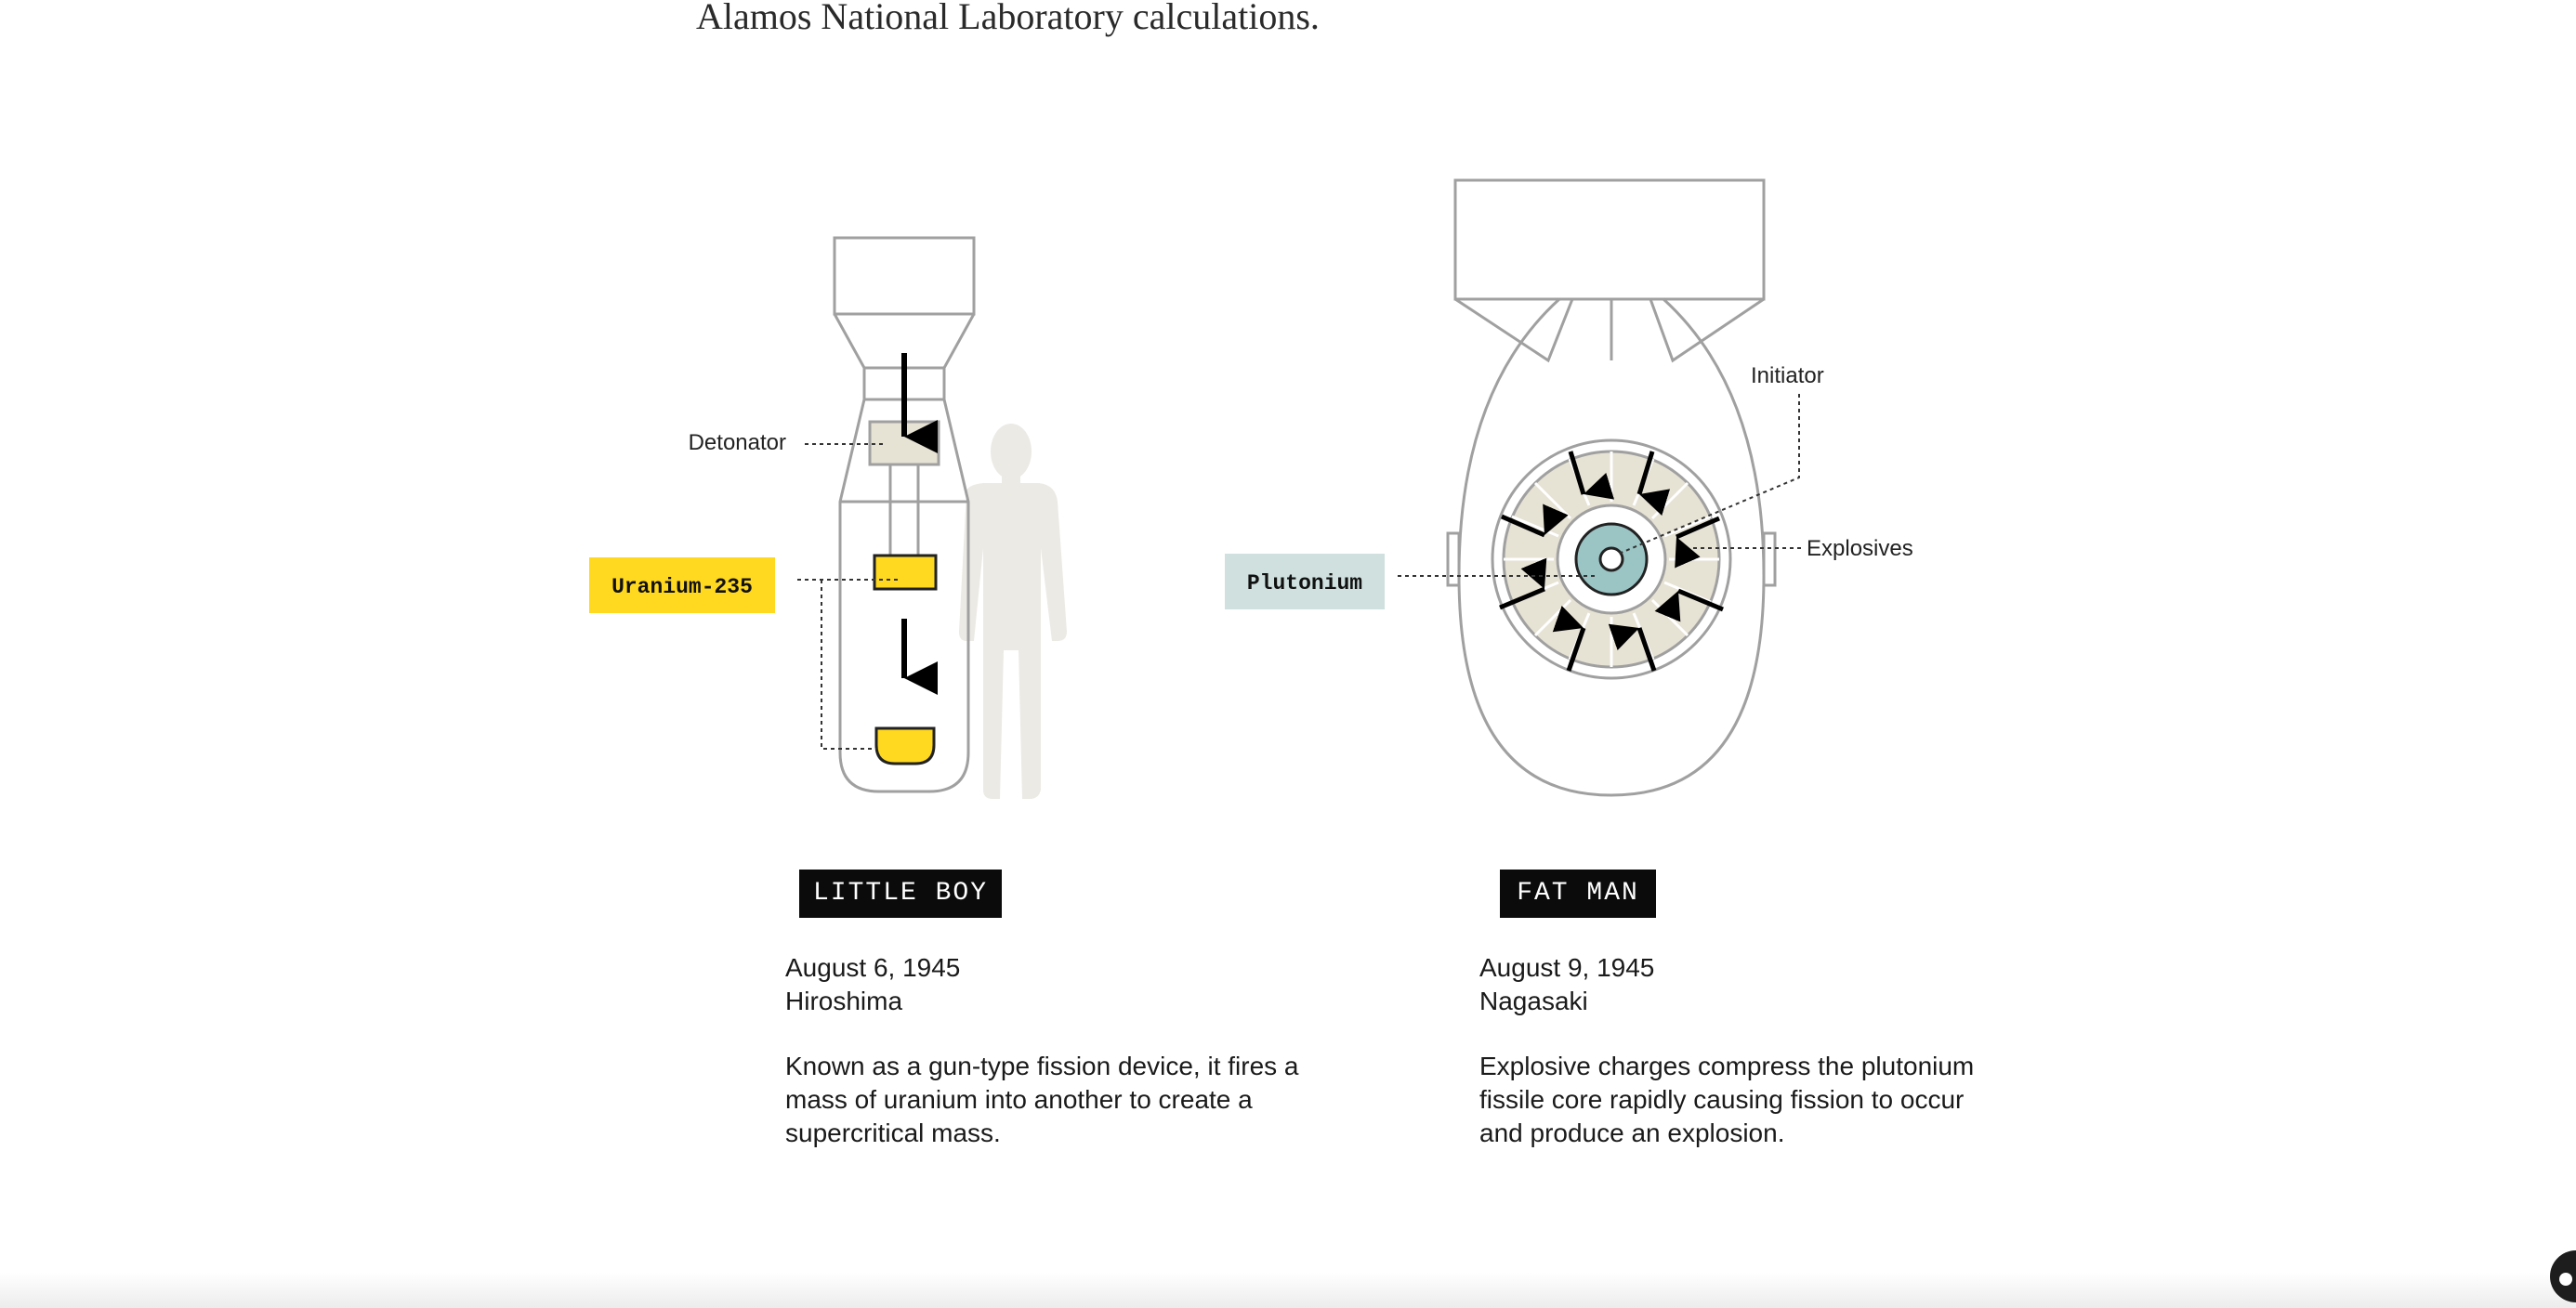 This screenshot has width=2576, height=1308. What do you see at coordinates (1787, 375) in the screenshot?
I see `initiator-label: Initiator` at bounding box center [1787, 375].